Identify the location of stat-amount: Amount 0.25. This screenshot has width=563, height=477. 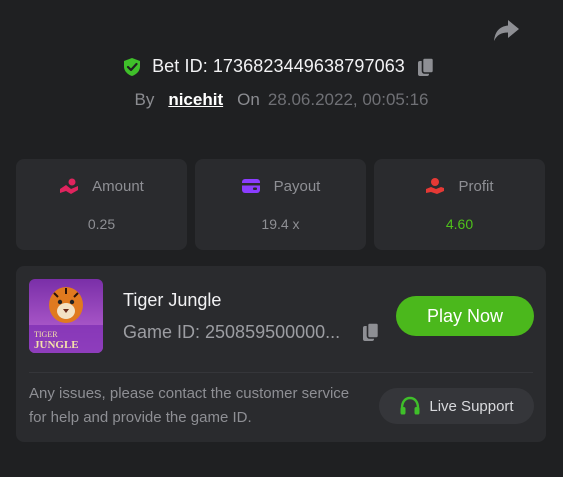
(101, 204).